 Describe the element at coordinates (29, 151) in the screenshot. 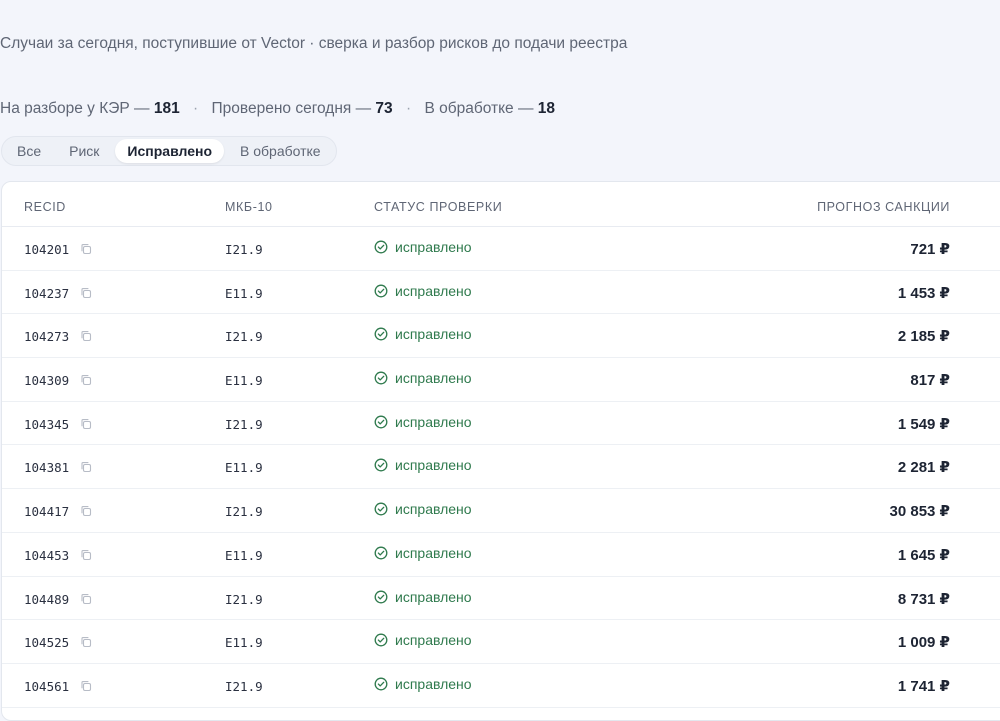

I see `tab-all: Все` at that location.